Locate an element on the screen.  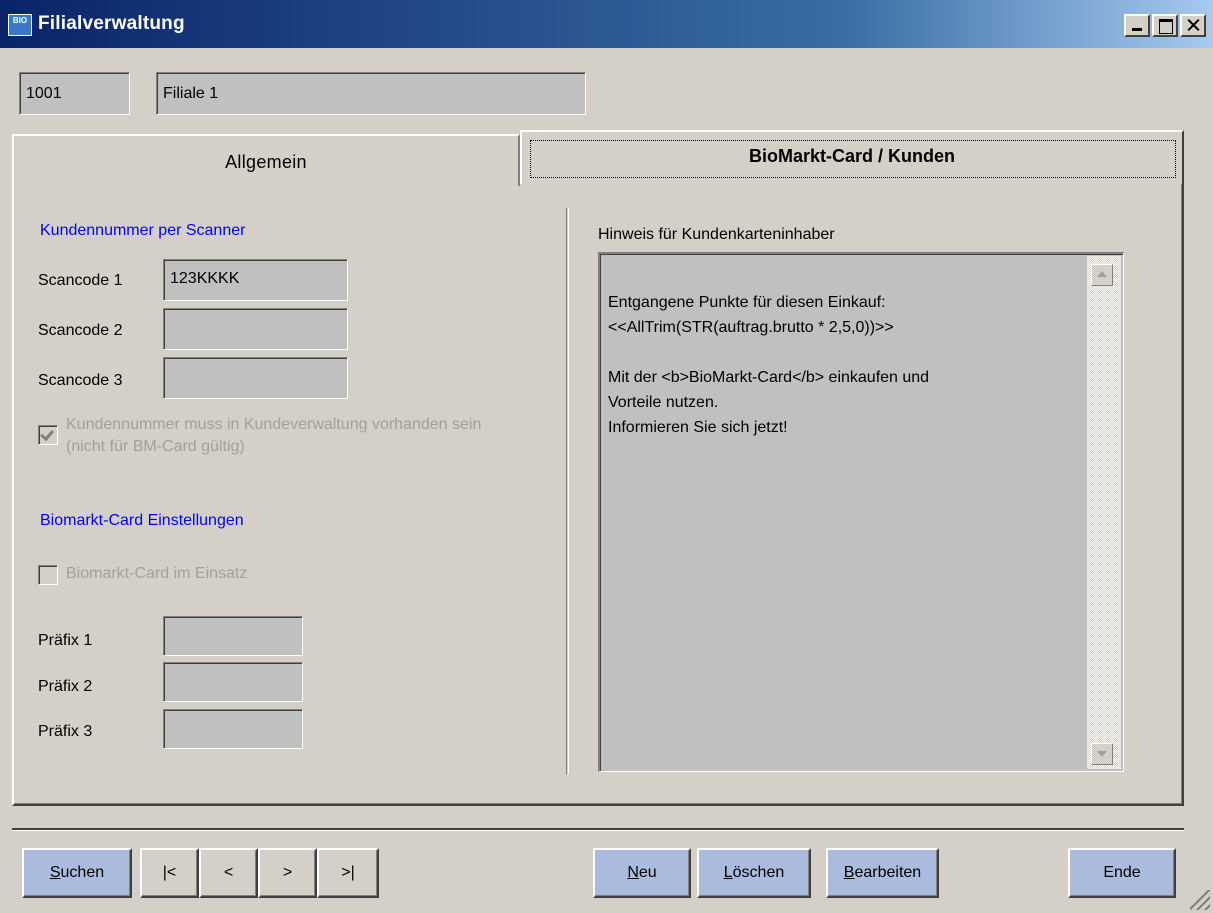
bearbeiten-label: earbeiten is located at coordinates (888, 872).